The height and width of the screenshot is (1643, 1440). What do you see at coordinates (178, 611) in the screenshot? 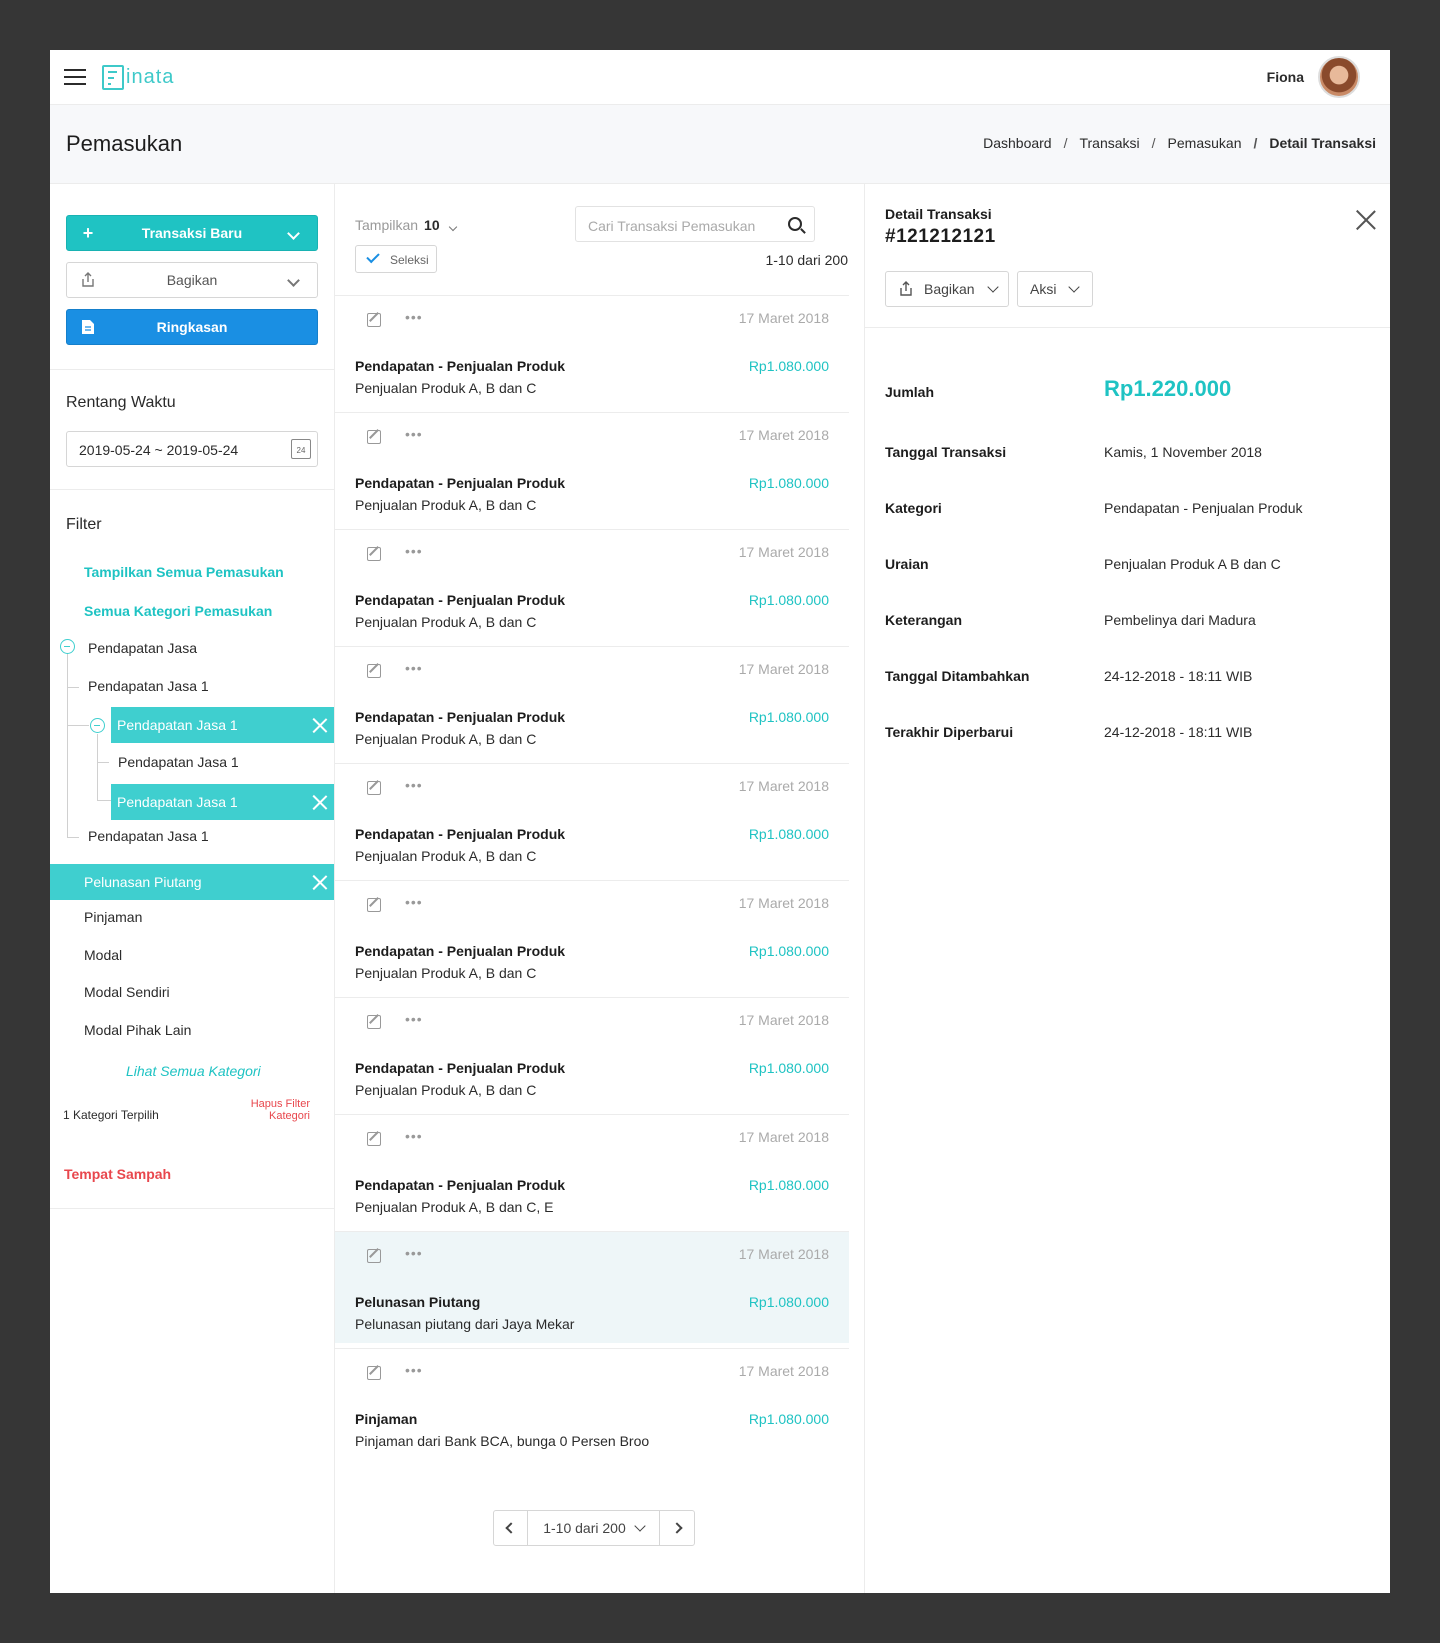
I see `all-income-categories-link: Semua Kategori Pemasukan` at bounding box center [178, 611].